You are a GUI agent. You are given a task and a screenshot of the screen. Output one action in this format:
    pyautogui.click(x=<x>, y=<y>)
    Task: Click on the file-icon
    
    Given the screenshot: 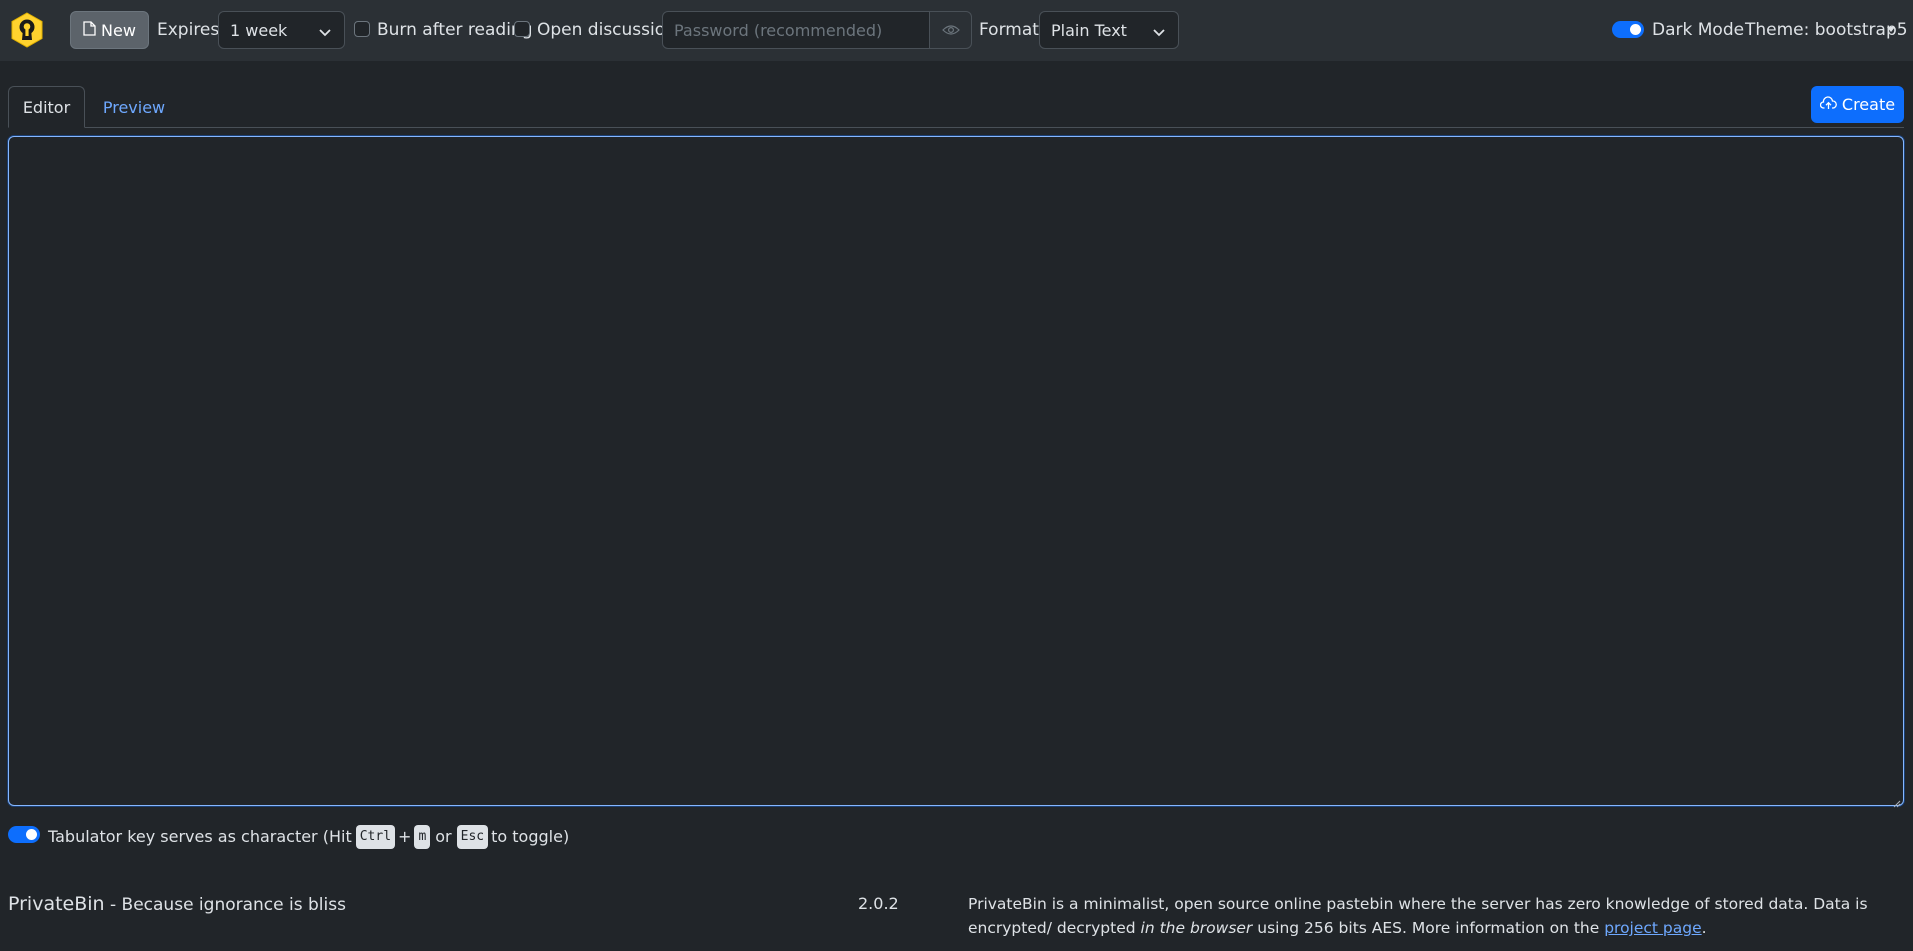 What is the action you would take?
    pyautogui.click(x=89, y=30)
    